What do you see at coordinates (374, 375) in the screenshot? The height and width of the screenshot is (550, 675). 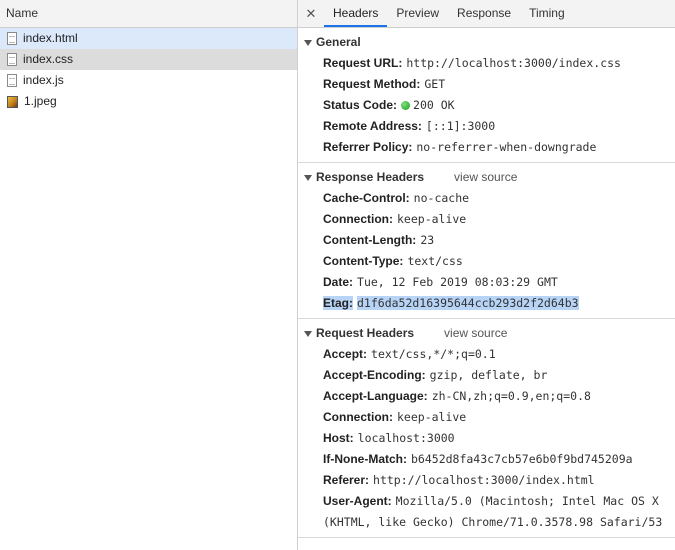 I see `header-key: Accept-Encoding:` at bounding box center [374, 375].